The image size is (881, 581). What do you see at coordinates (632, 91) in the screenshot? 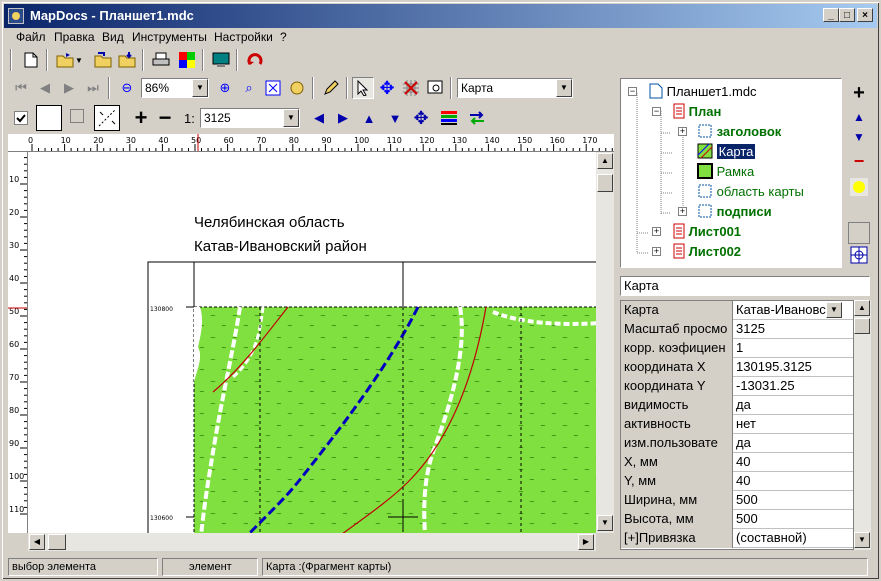
I see `collapse-root-icon: −` at bounding box center [632, 91].